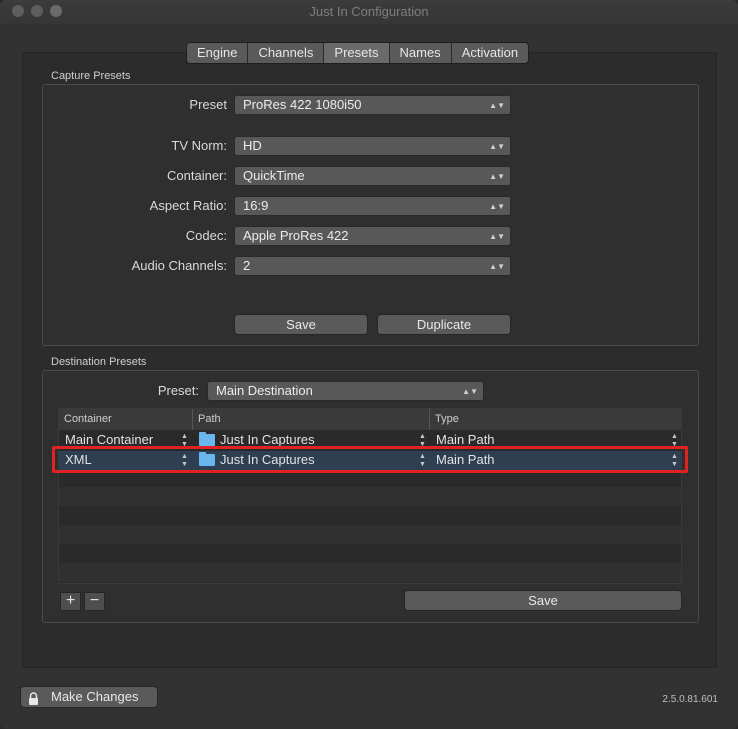  What do you see at coordinates (372, 176) in the screenshot?
I see `container-popup: QuickTime ▲▼` at bounding box center [372, 176].